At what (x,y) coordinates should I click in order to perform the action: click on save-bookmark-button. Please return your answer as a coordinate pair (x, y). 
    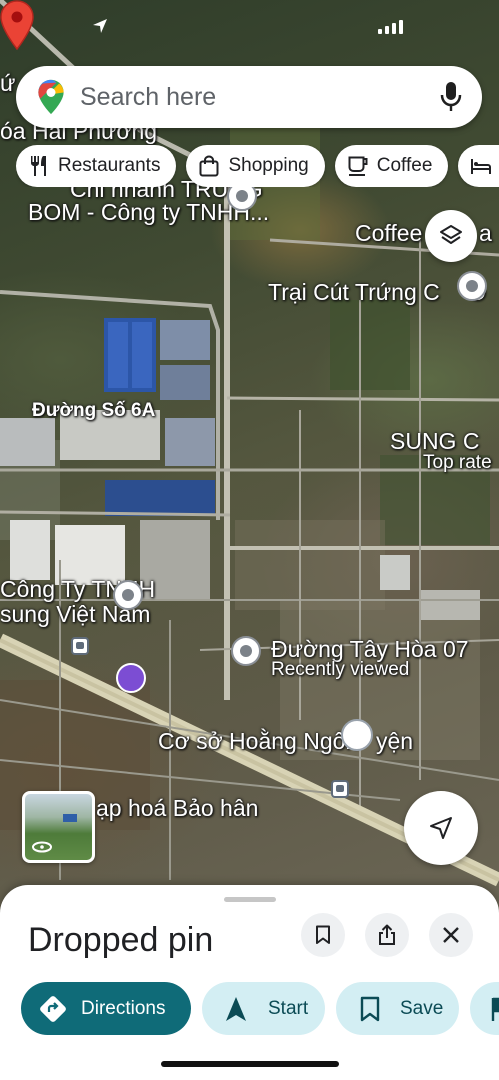
    Looking at the image, I should click on (323, 935).